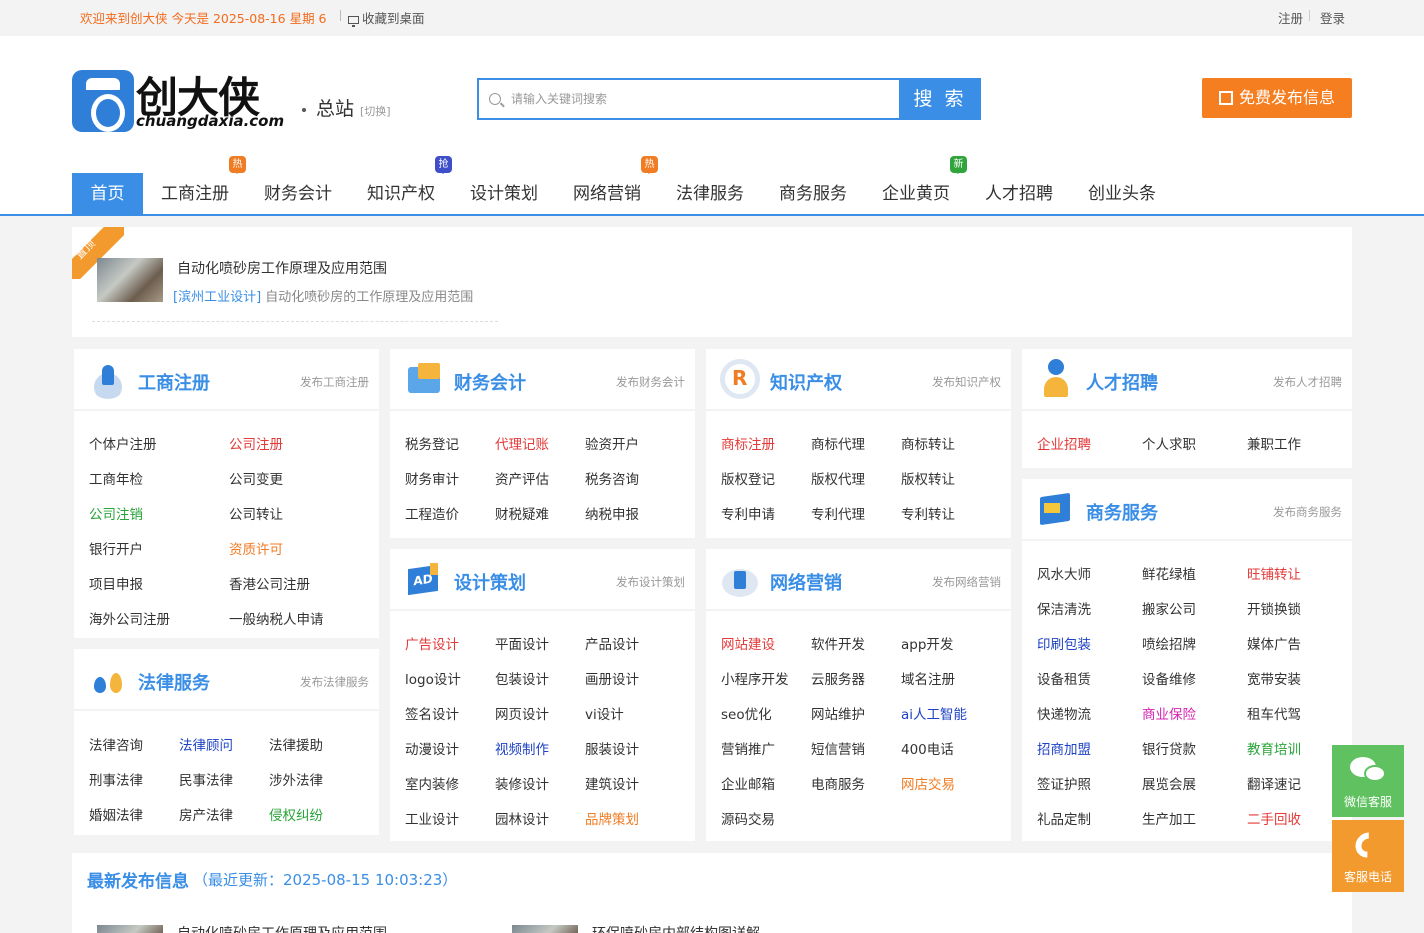 This screenshot has width=1424, height=933. Describe the element at coordinates (129, 618) in the screenshot. I see `category-link: 海外公司注册` at that location.